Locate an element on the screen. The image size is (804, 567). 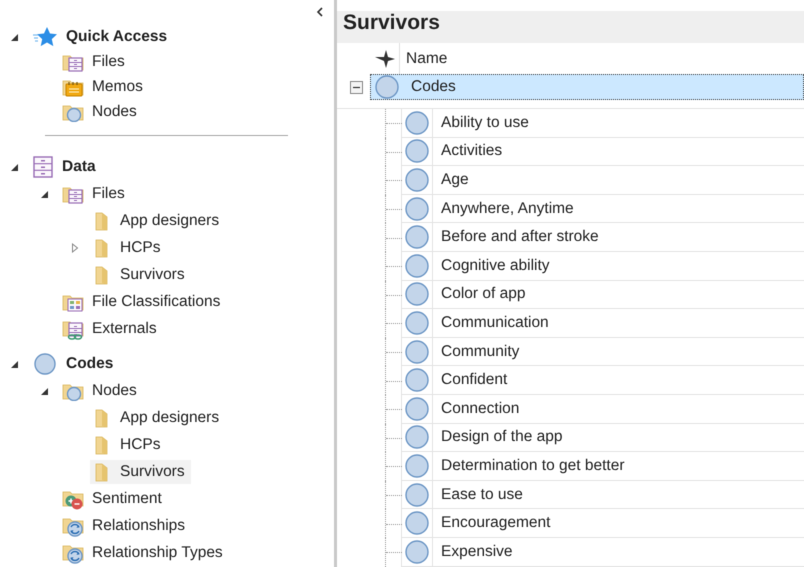
tree-item: Sentiment is located at coordinates (114, 499).